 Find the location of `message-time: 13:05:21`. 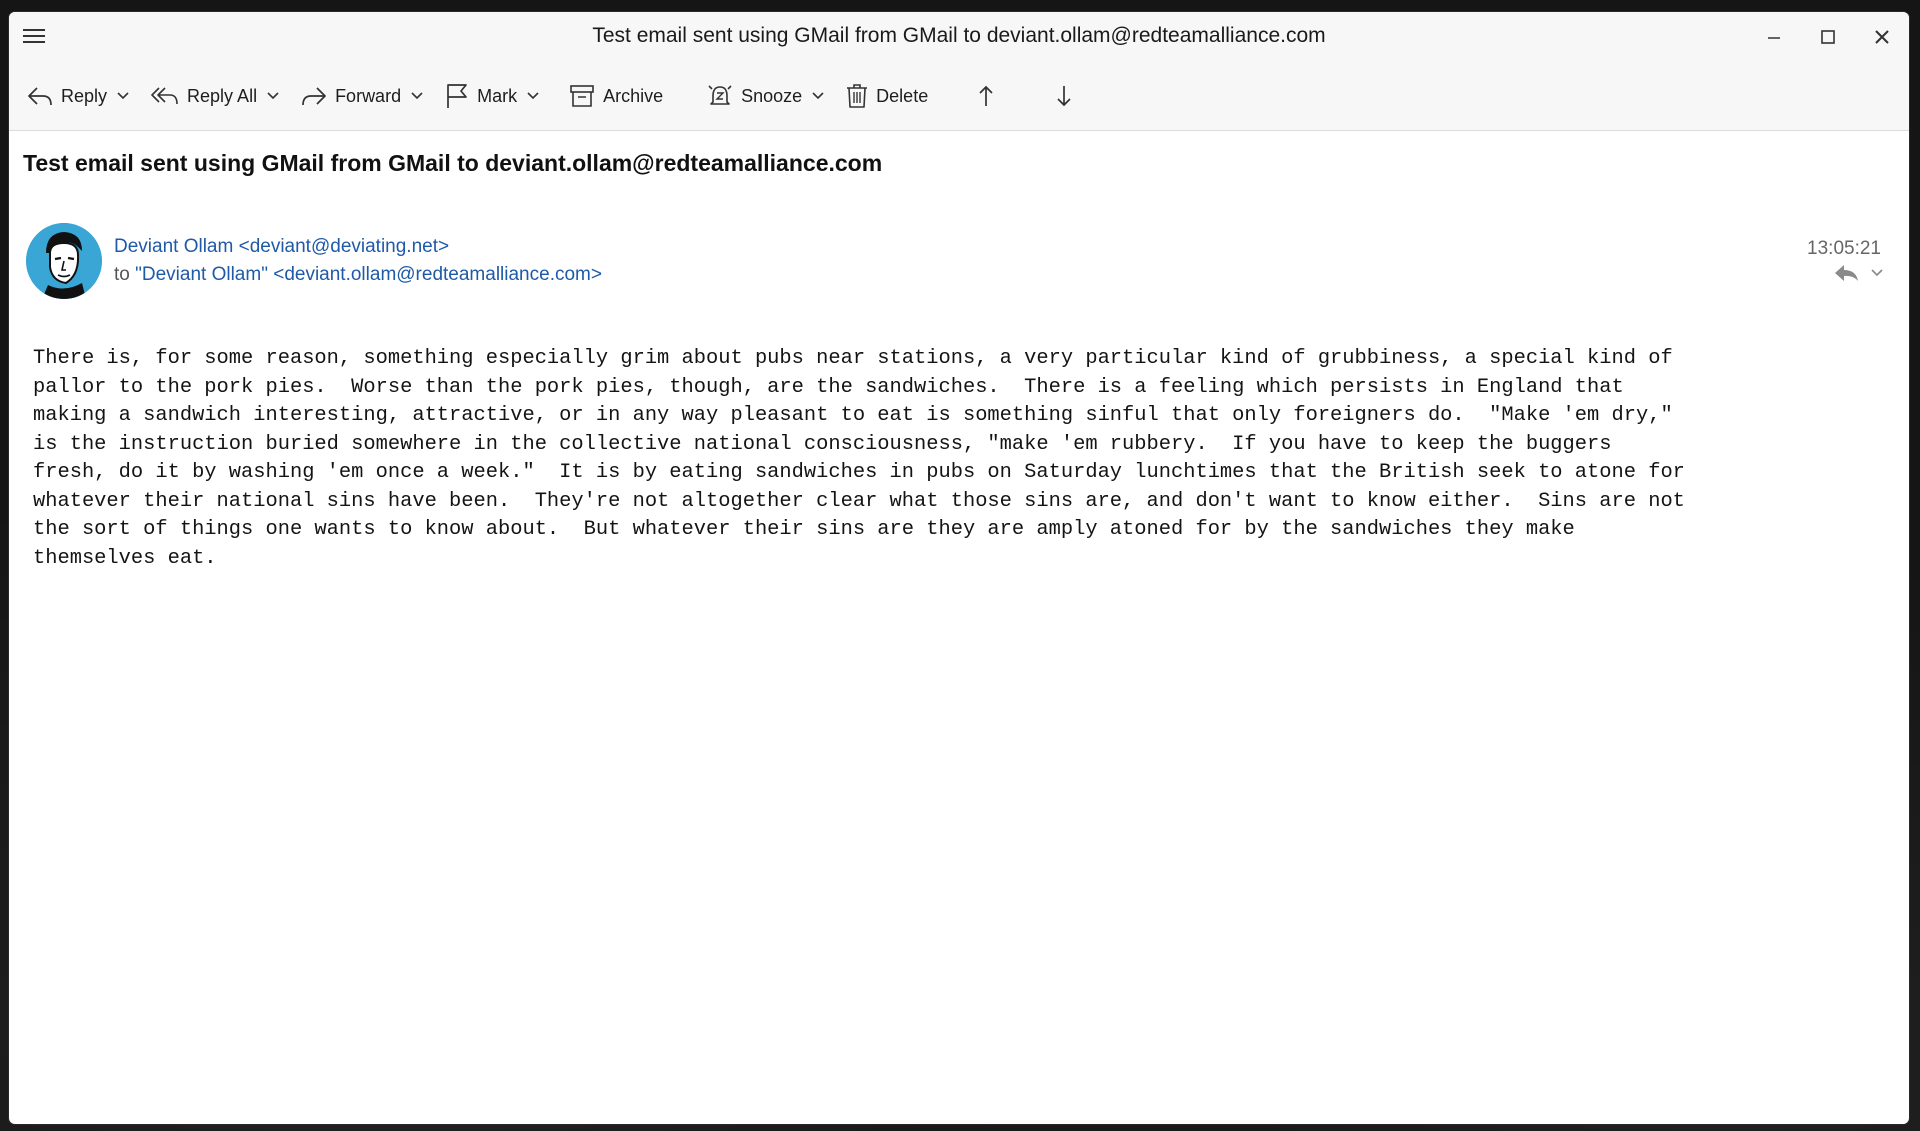

message-time: 13:05:21 is located at coordinates (1844, 248).